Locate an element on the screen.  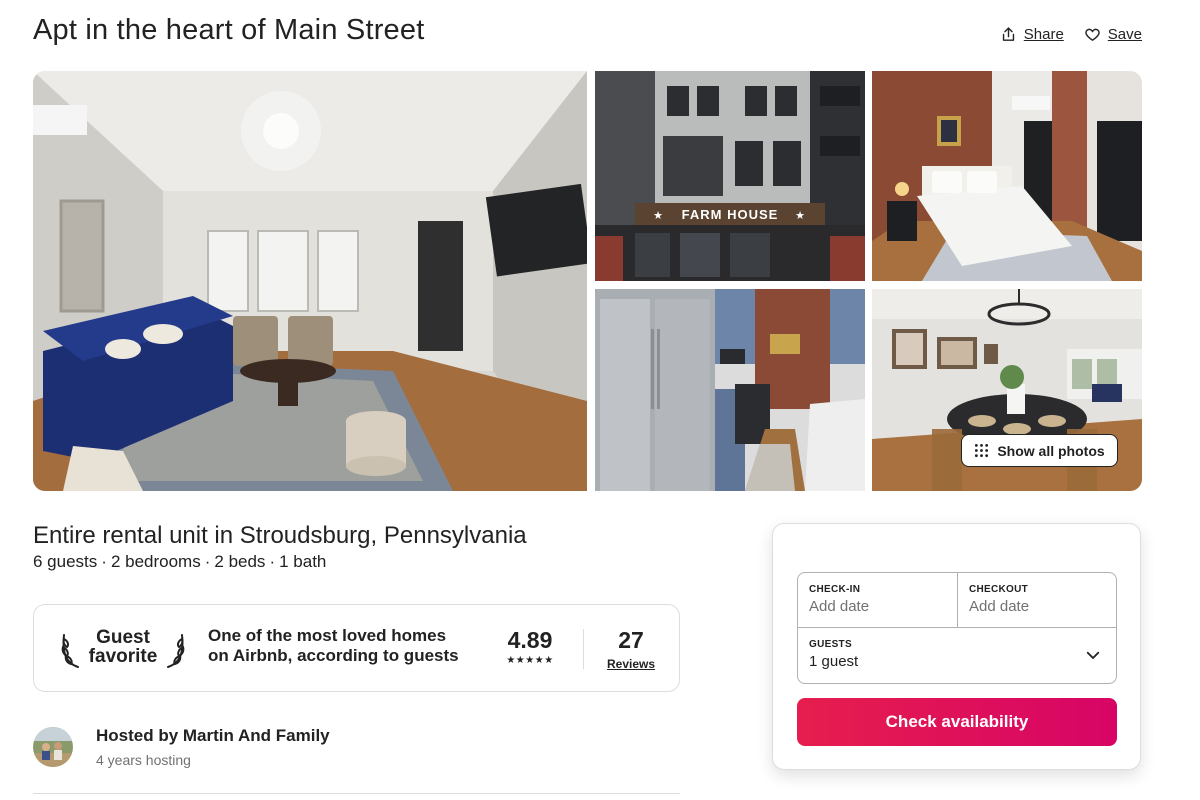
grid-dots-icon is located at coordinates (982, 450).